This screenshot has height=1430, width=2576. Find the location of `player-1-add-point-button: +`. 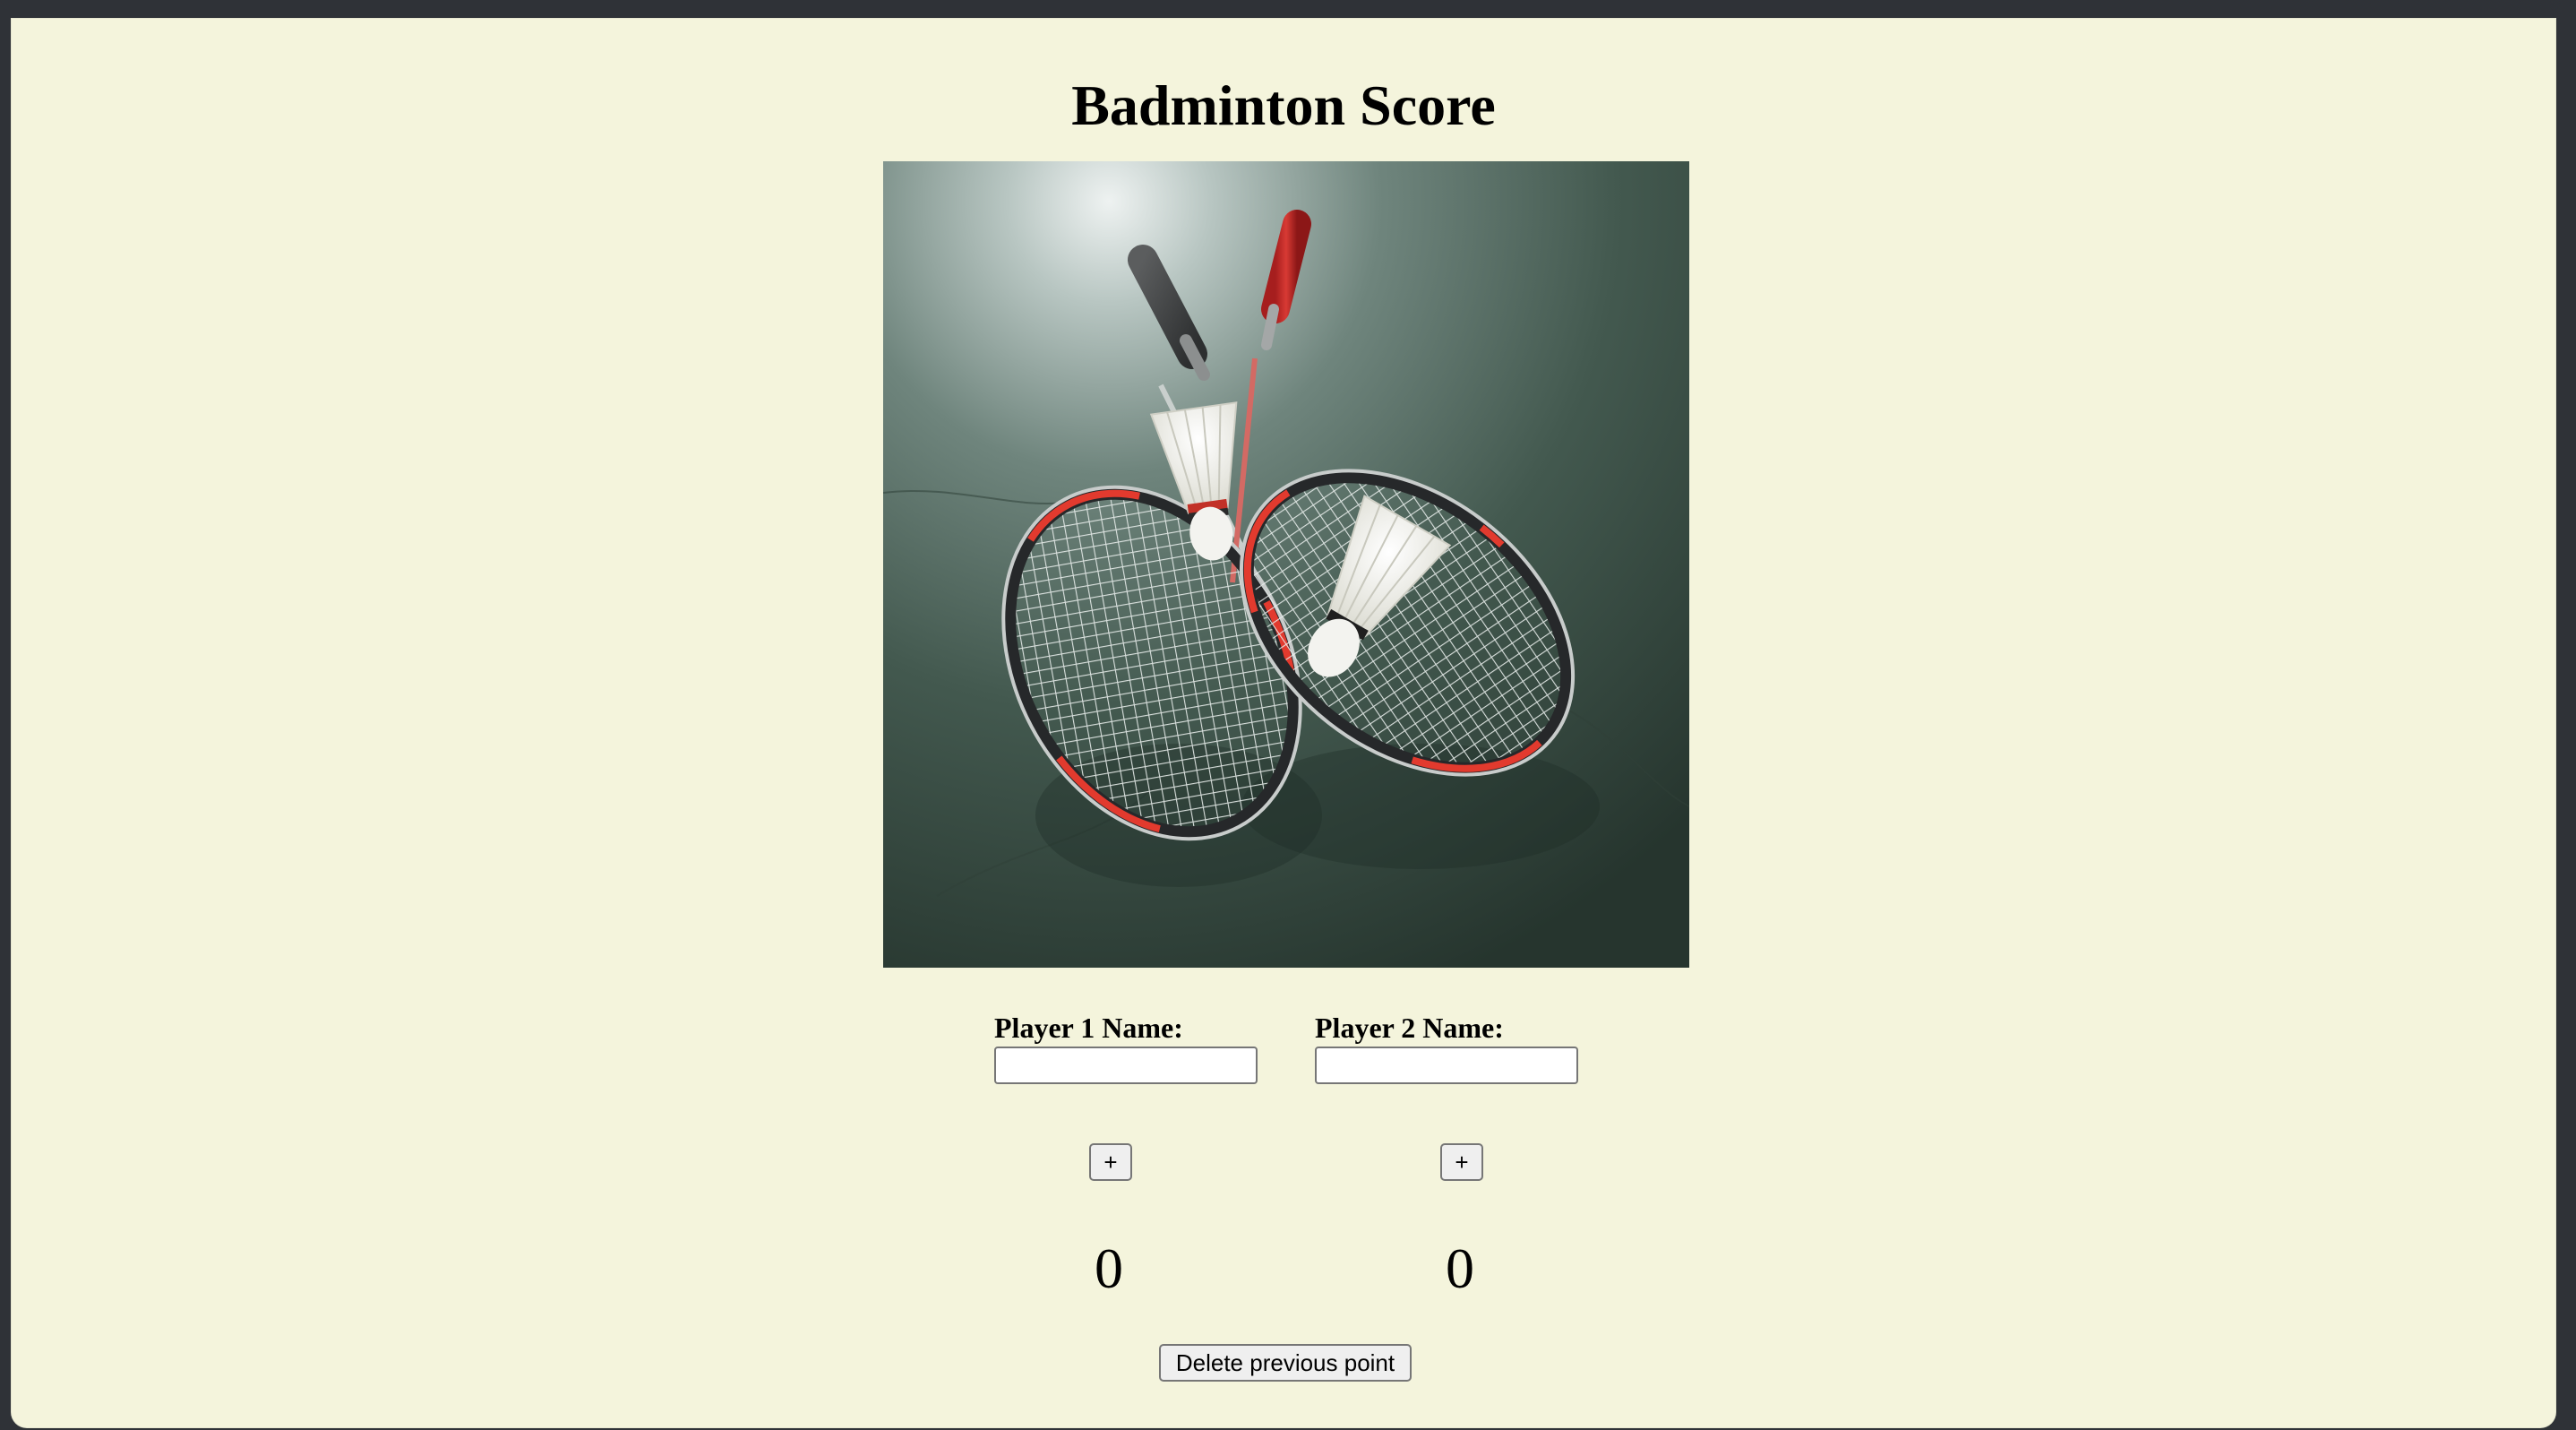

player-1-add-point-button: + is located at coordinates (1110, 1162).